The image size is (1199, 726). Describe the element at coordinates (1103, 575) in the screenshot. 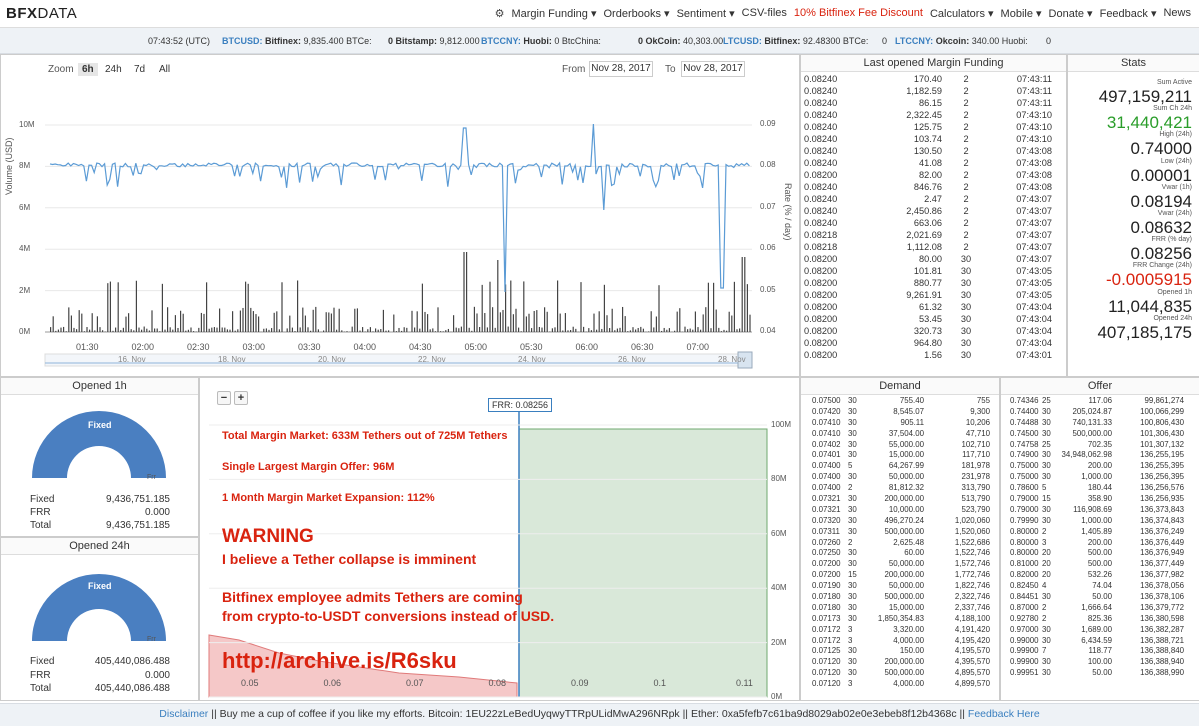

I see `table-row: 0.8200020532.26136,377,982` at that location.